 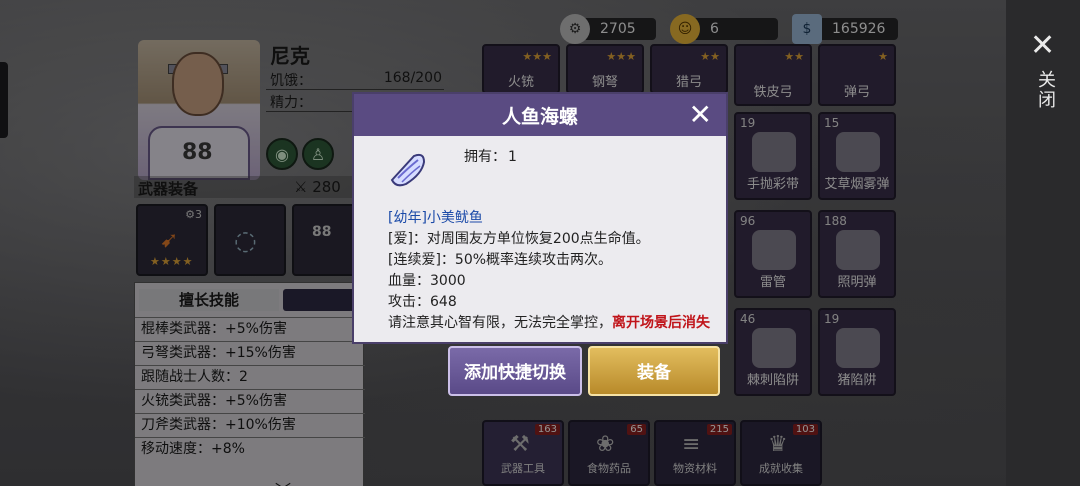 I want to click on tab-other, so click(x=323, y=300).